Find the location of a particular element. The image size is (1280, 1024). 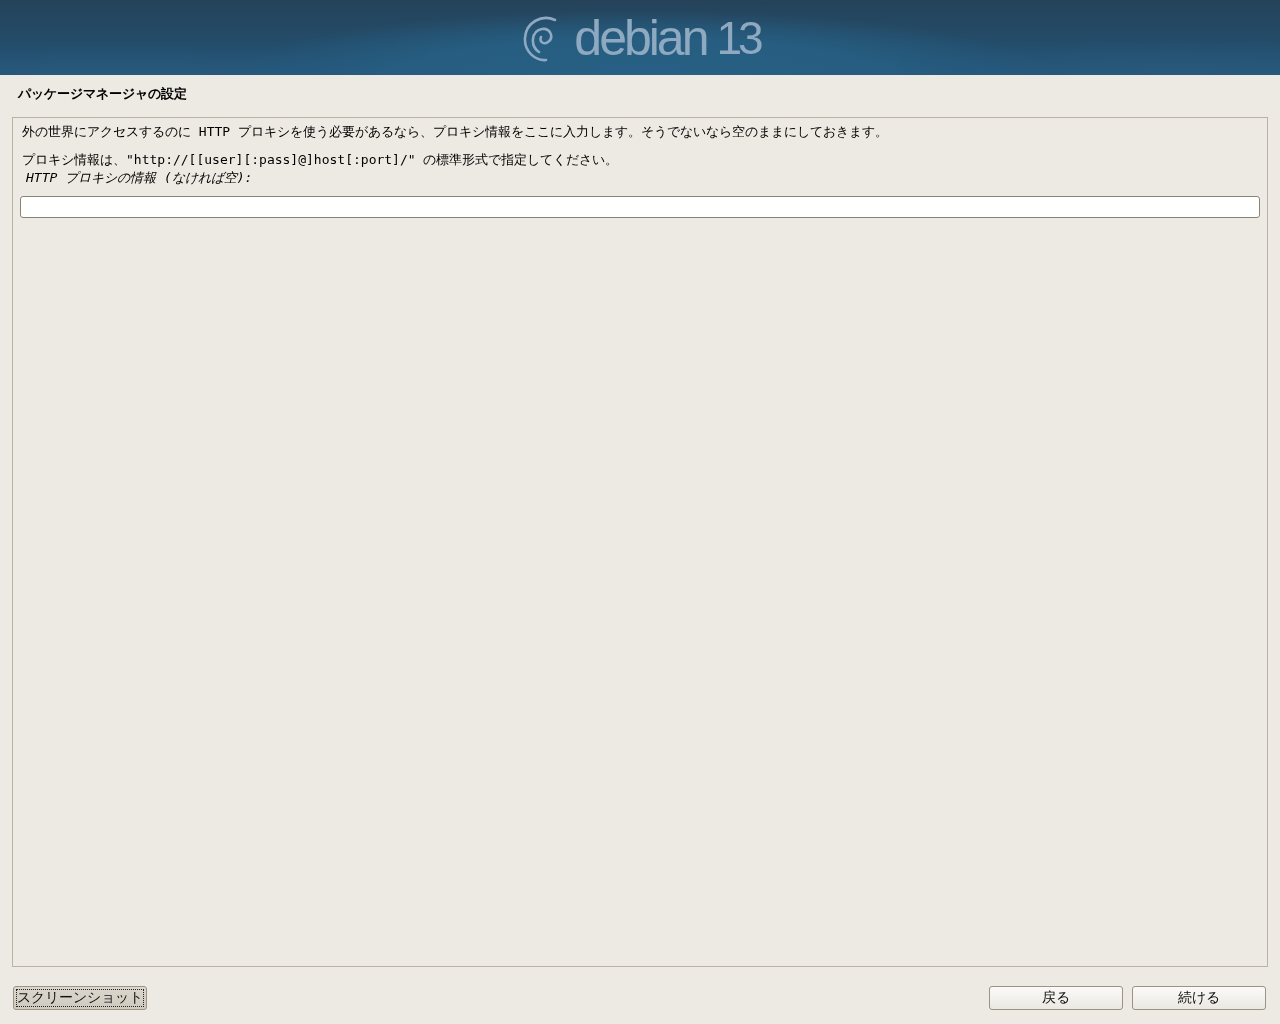

description-text: 外の世界にアクセスするのに HTTP プロキシを使う必要があるなら、プロキシ情報をここに入力します。そうでないなら空のままにしておきます。 is located at coordinates (455, 132).